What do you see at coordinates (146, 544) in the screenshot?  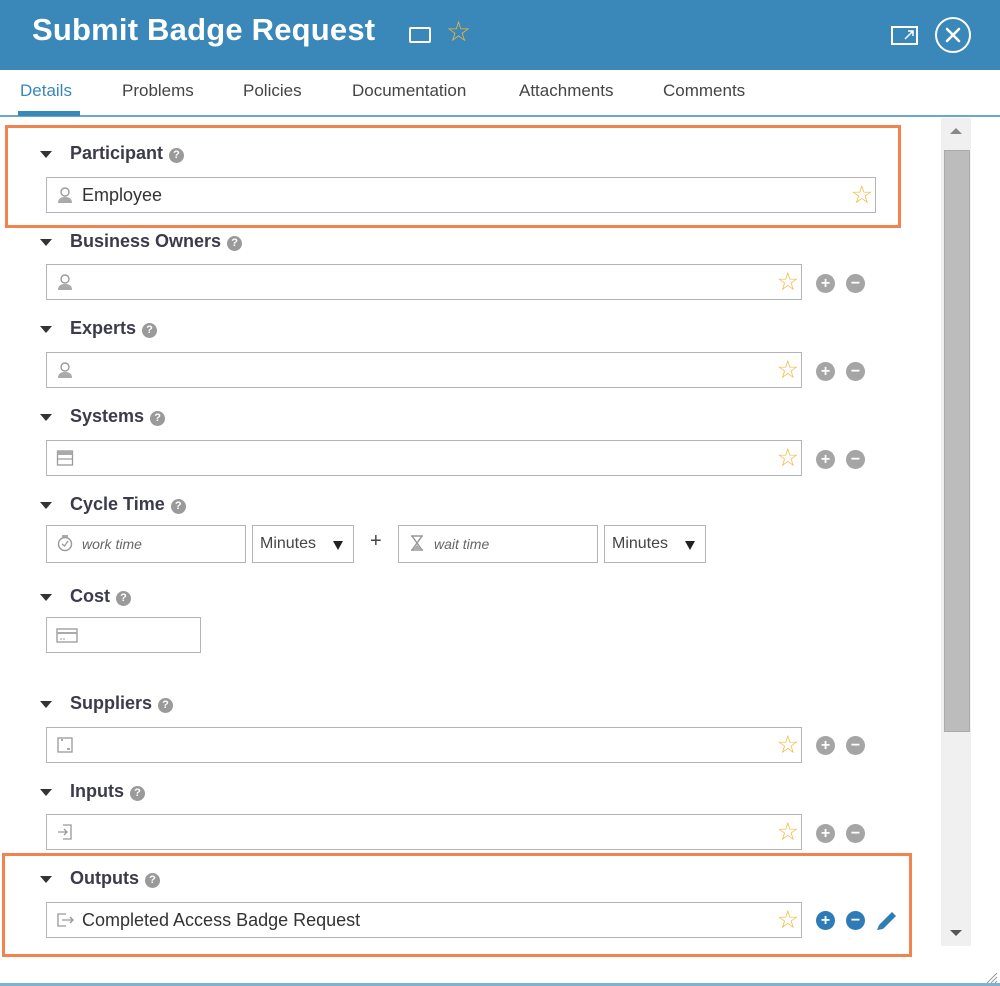 I see `work-time-input: work time` at bounding box center [146, 544].